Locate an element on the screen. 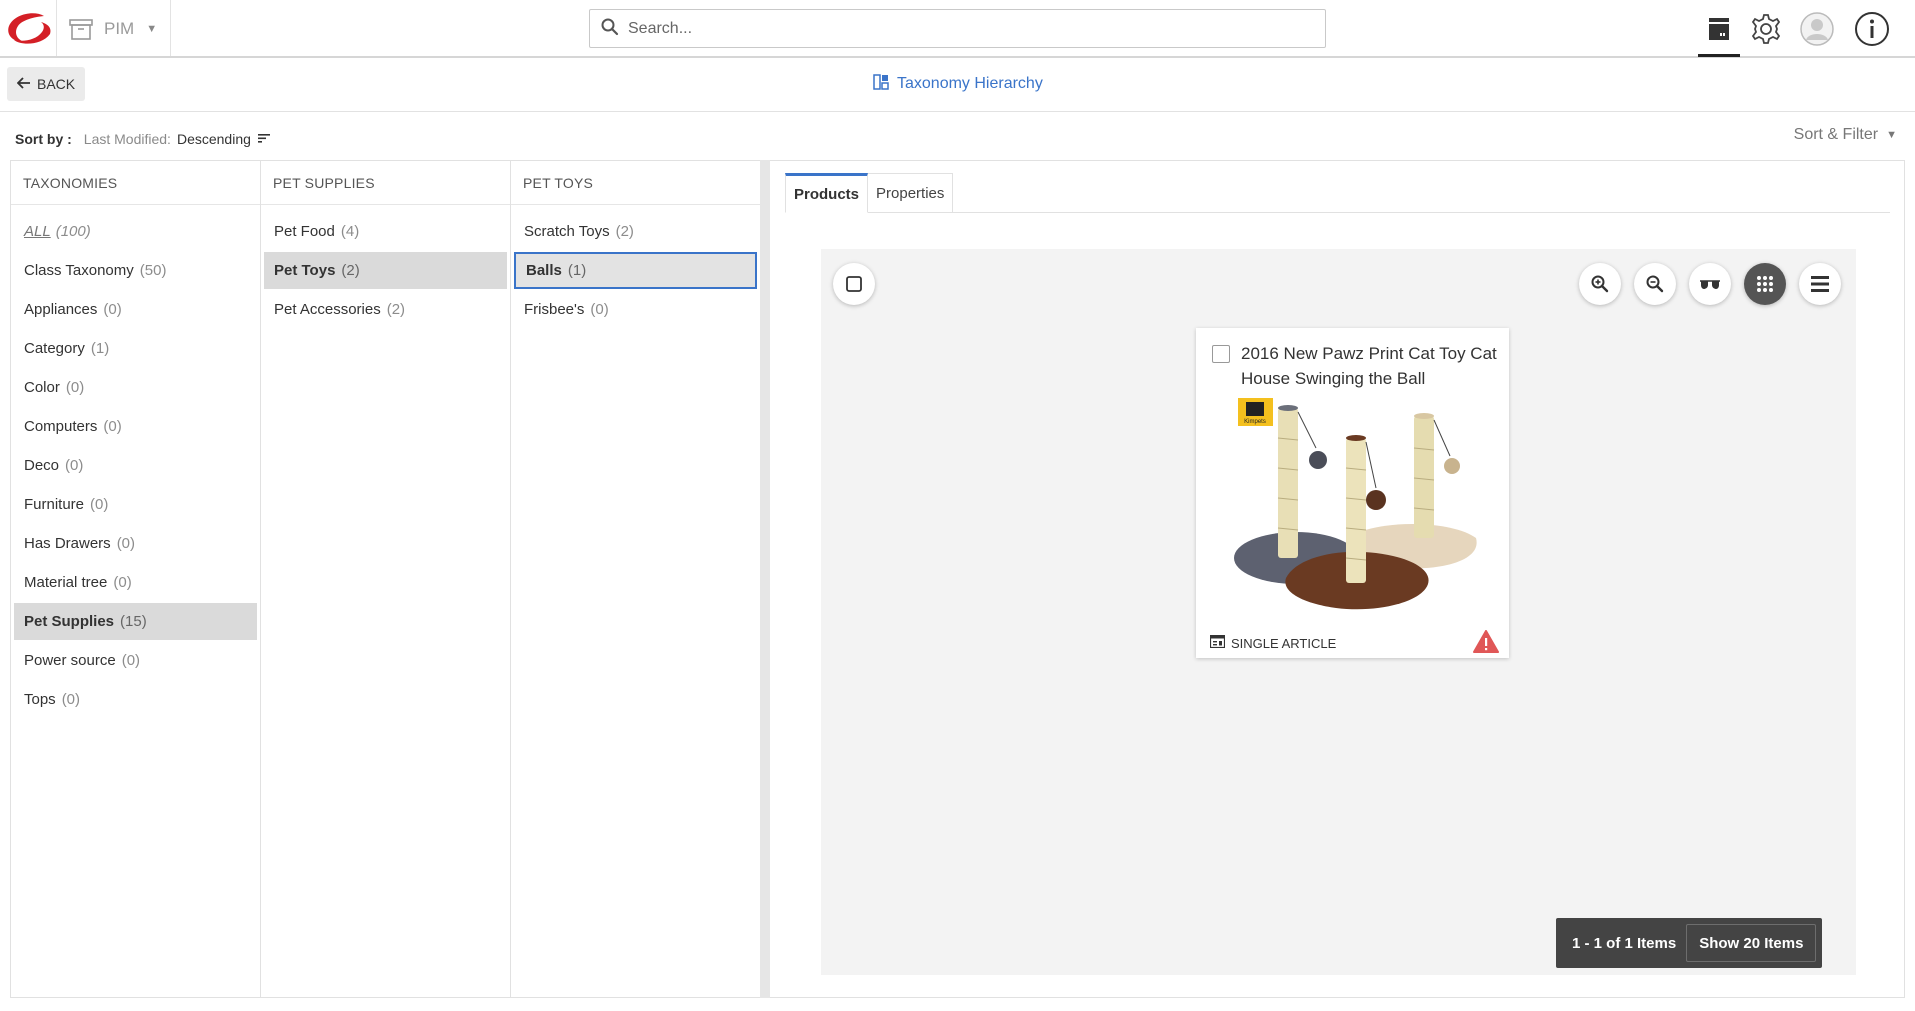  search-box is located at coordinates (957, 28).